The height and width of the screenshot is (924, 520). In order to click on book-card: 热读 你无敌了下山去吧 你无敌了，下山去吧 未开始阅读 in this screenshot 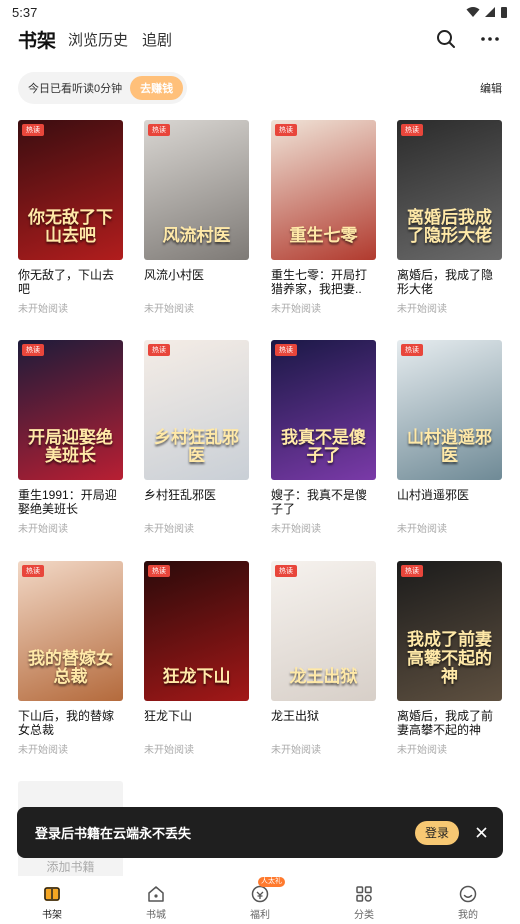, I will do `click(70, 217)`.